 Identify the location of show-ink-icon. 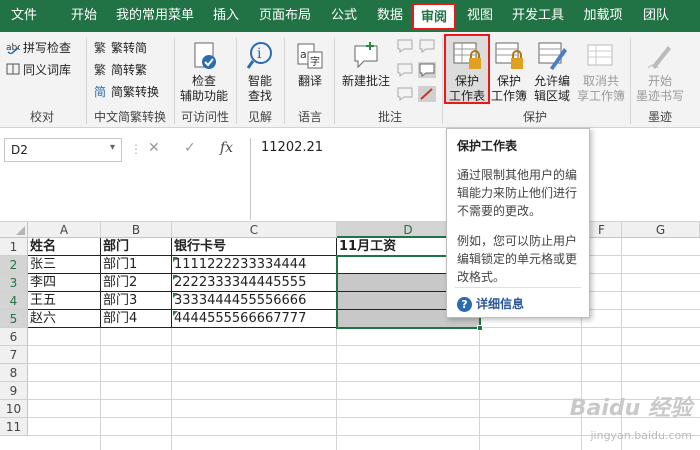
(427, 94).